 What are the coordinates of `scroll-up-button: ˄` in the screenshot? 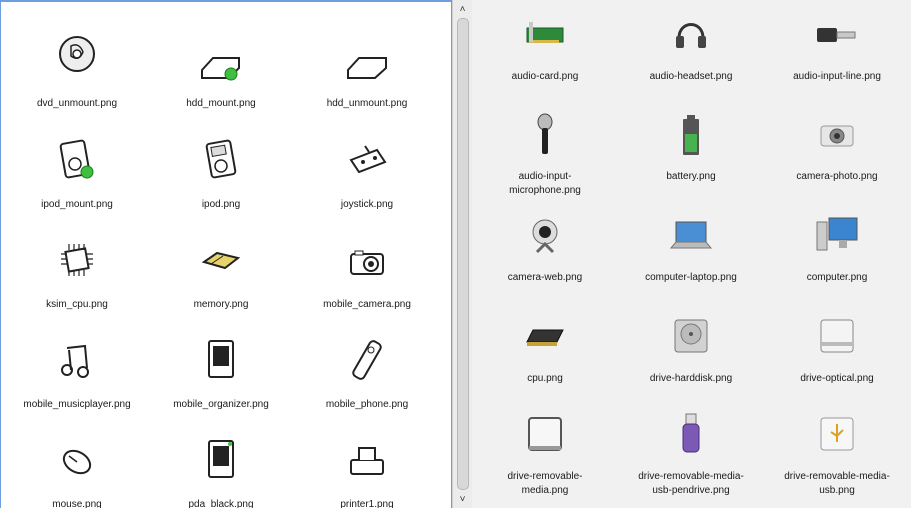 It's located at (462, 9).